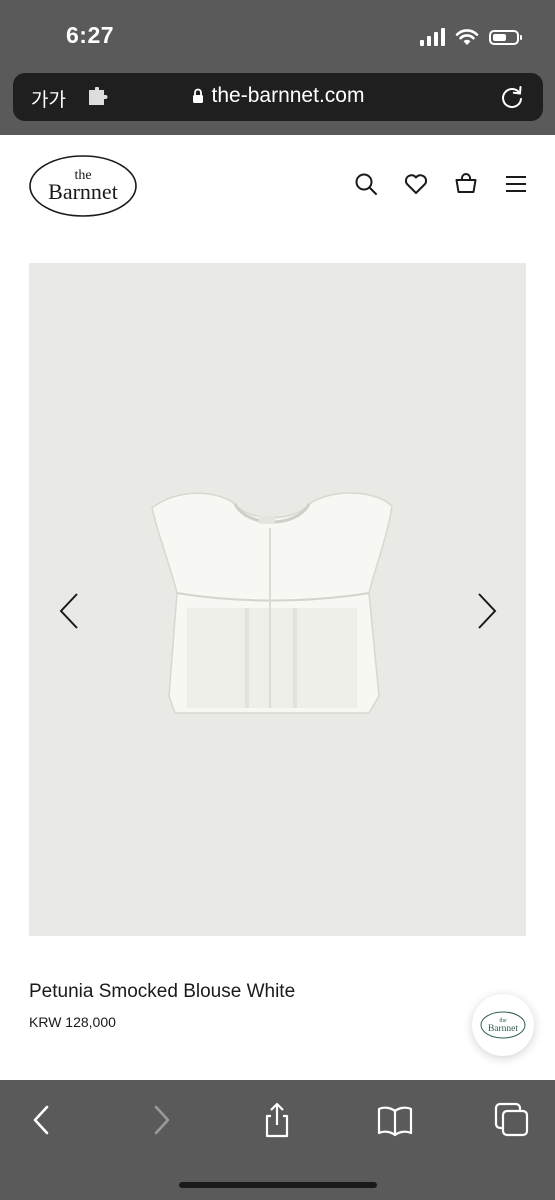 This screenshot has height=1200, width=555. I want to click on browser-top-chrome: 6:27 가가 the-barnnet.com, so click(277, 67).